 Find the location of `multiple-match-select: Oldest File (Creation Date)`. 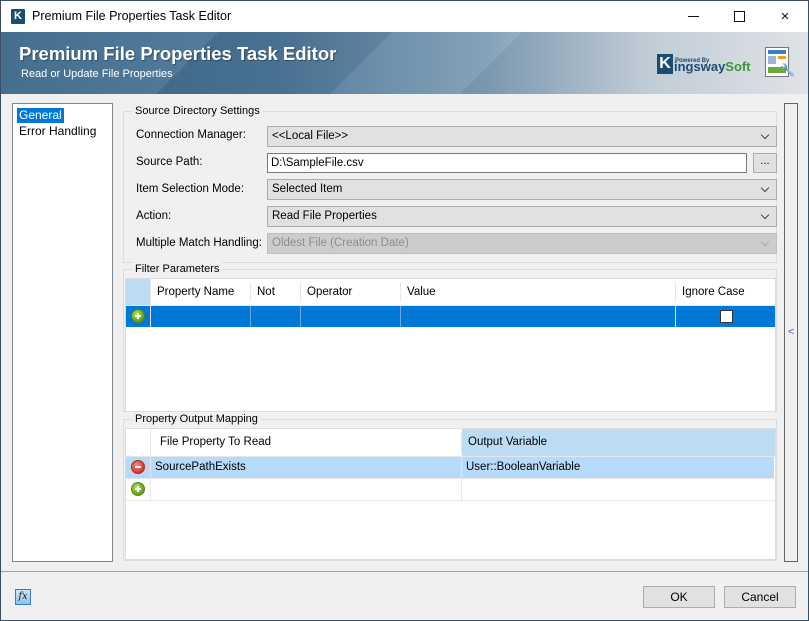

multiple-match-select: Oldest File (Creation Date) is located at coordinates (522, 243).